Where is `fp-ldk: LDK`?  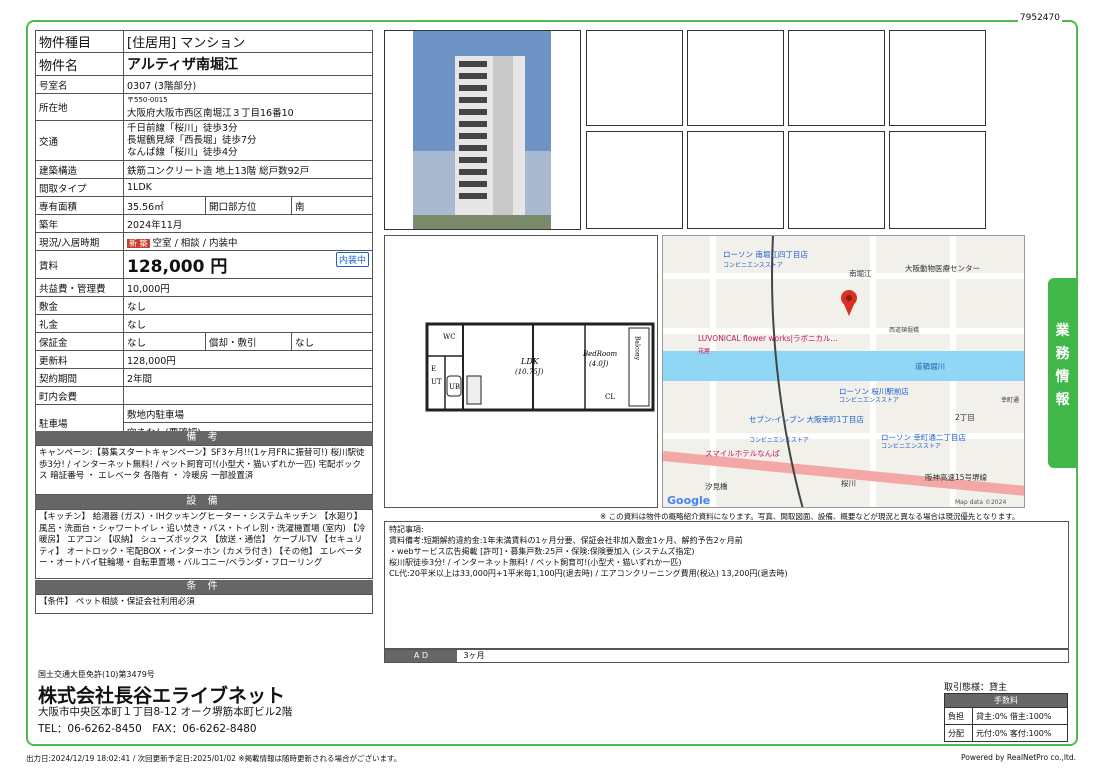
fp-ldk: LDK is located at coordinates (530, 361).